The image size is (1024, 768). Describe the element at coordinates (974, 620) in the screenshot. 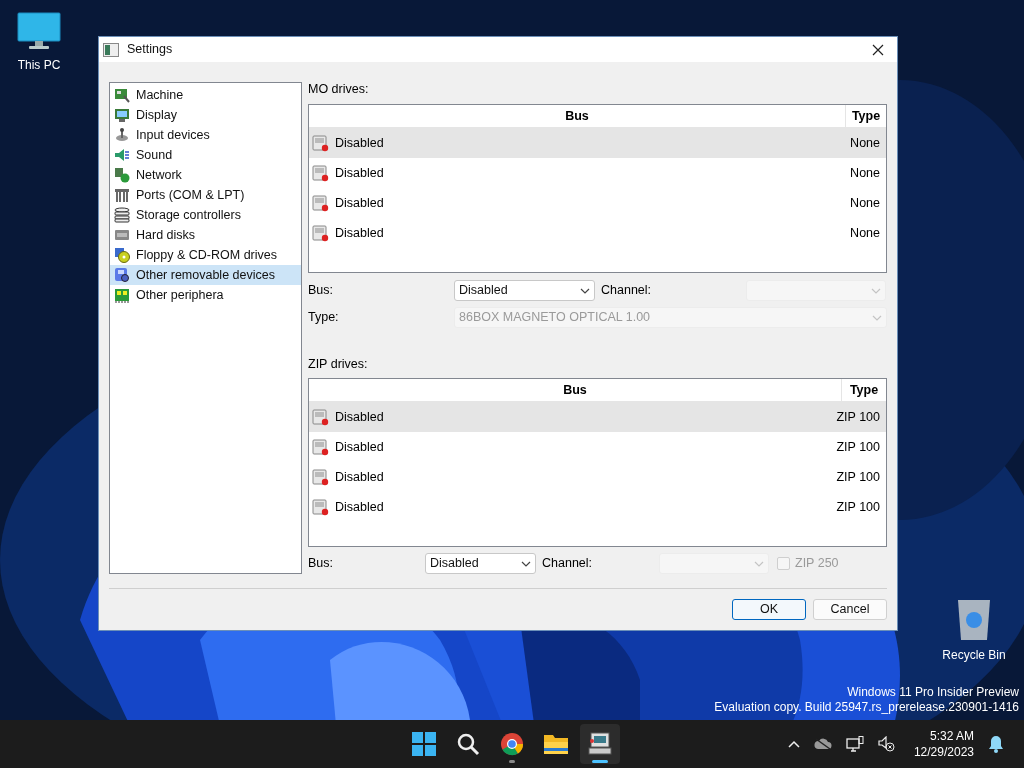

I see `recycle-bin-icon` at that location.